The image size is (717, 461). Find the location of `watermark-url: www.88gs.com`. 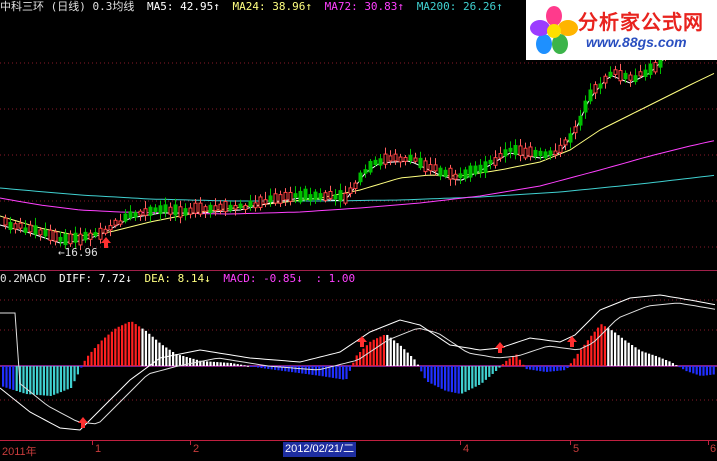

watermark-url: www.88gs.com is located at coordinates (636, 42).